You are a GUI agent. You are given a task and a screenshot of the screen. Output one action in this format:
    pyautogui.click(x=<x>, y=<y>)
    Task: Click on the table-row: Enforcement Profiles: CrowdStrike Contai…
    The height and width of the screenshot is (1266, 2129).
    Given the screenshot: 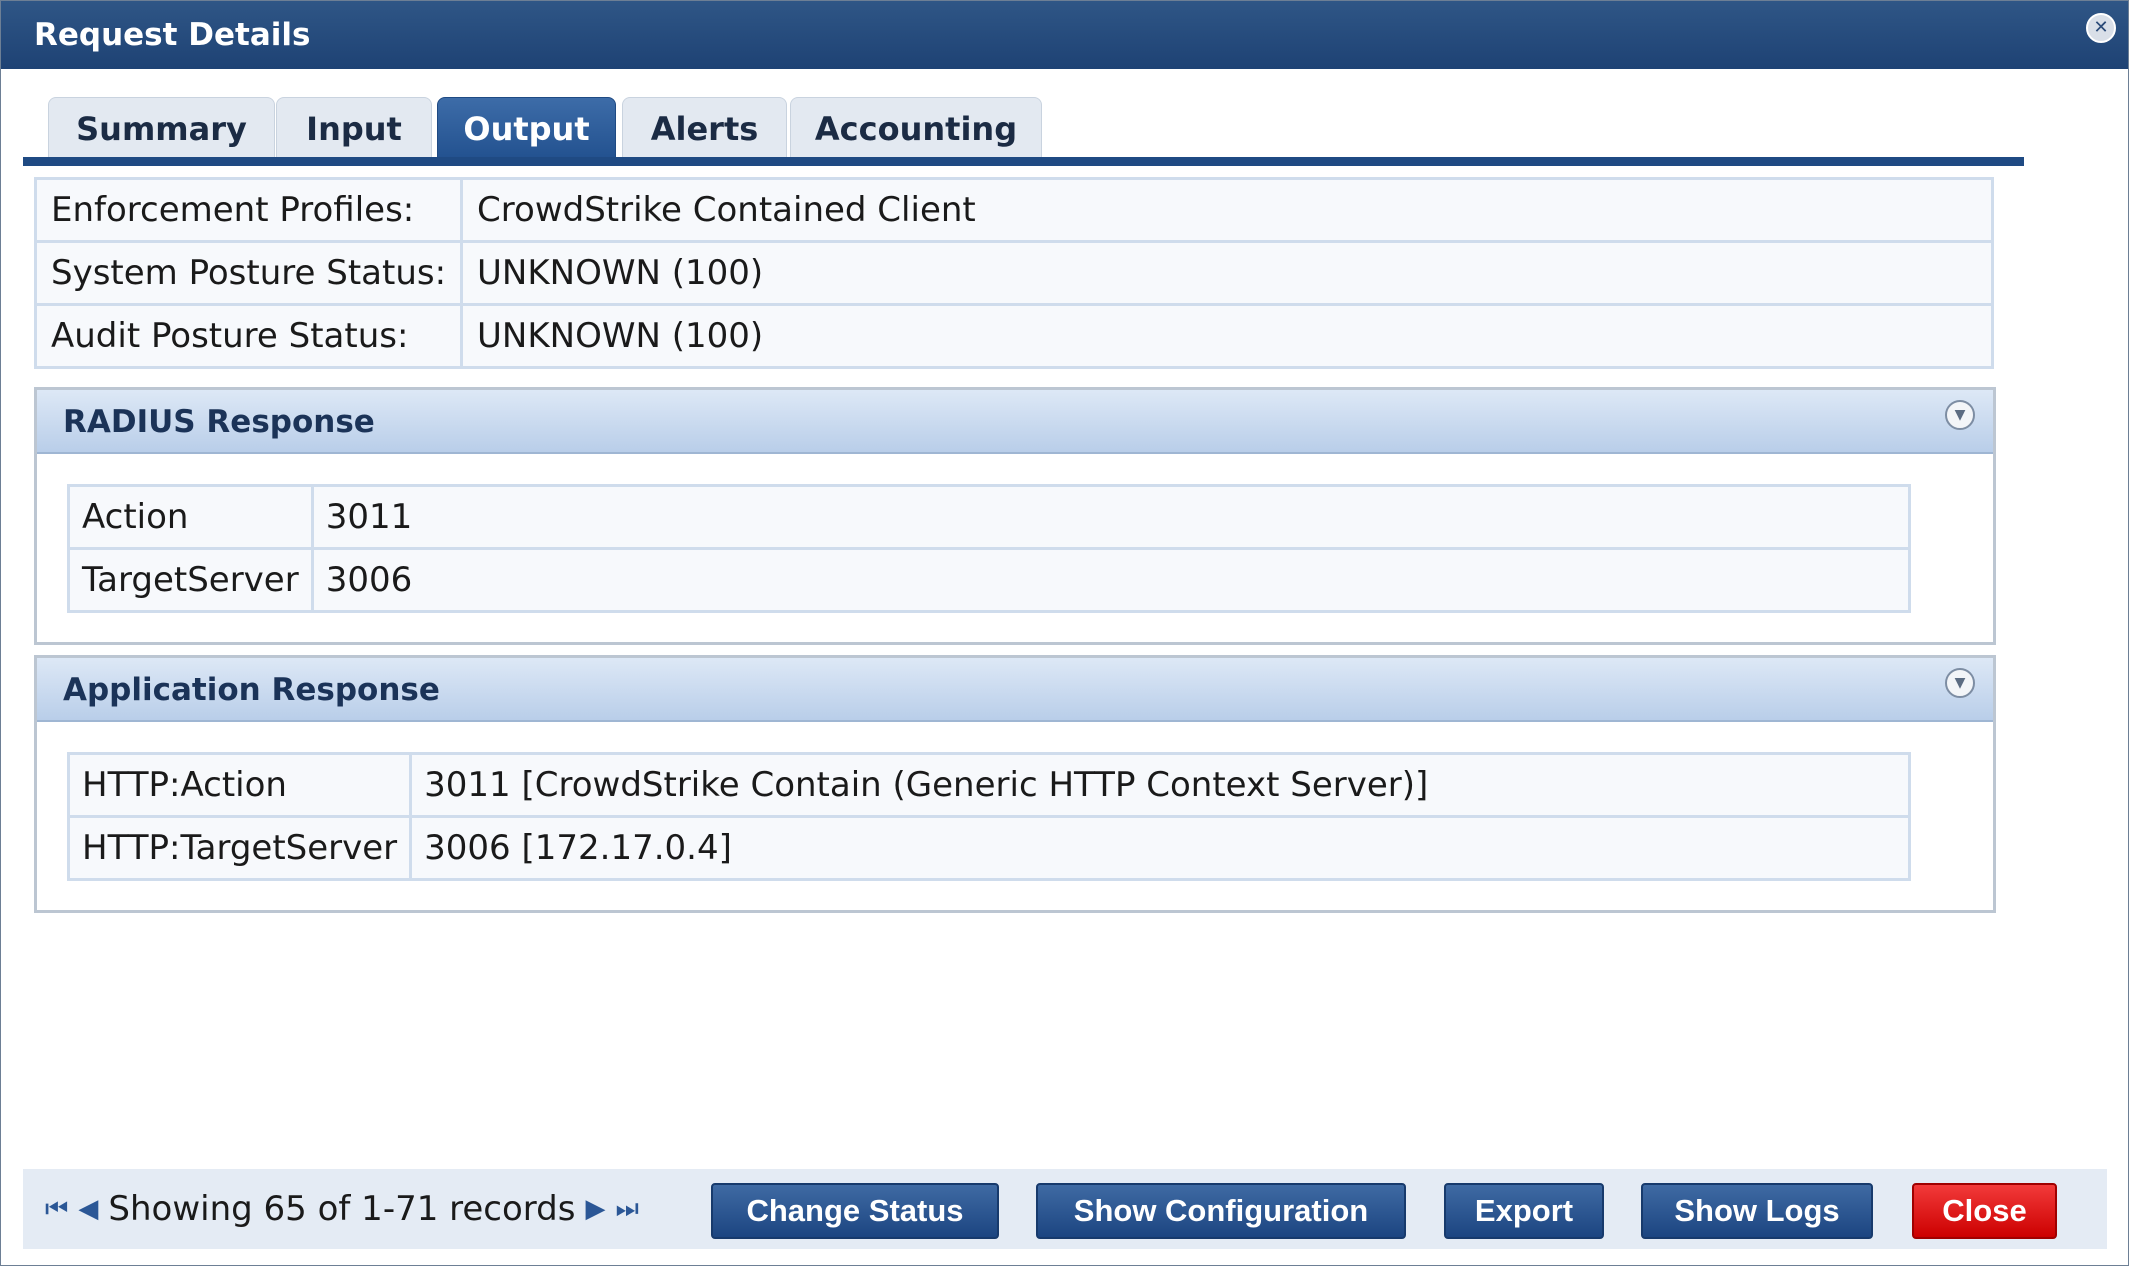 What is the action you would take?
    pyautogui.click(x=1013, y=210)
    